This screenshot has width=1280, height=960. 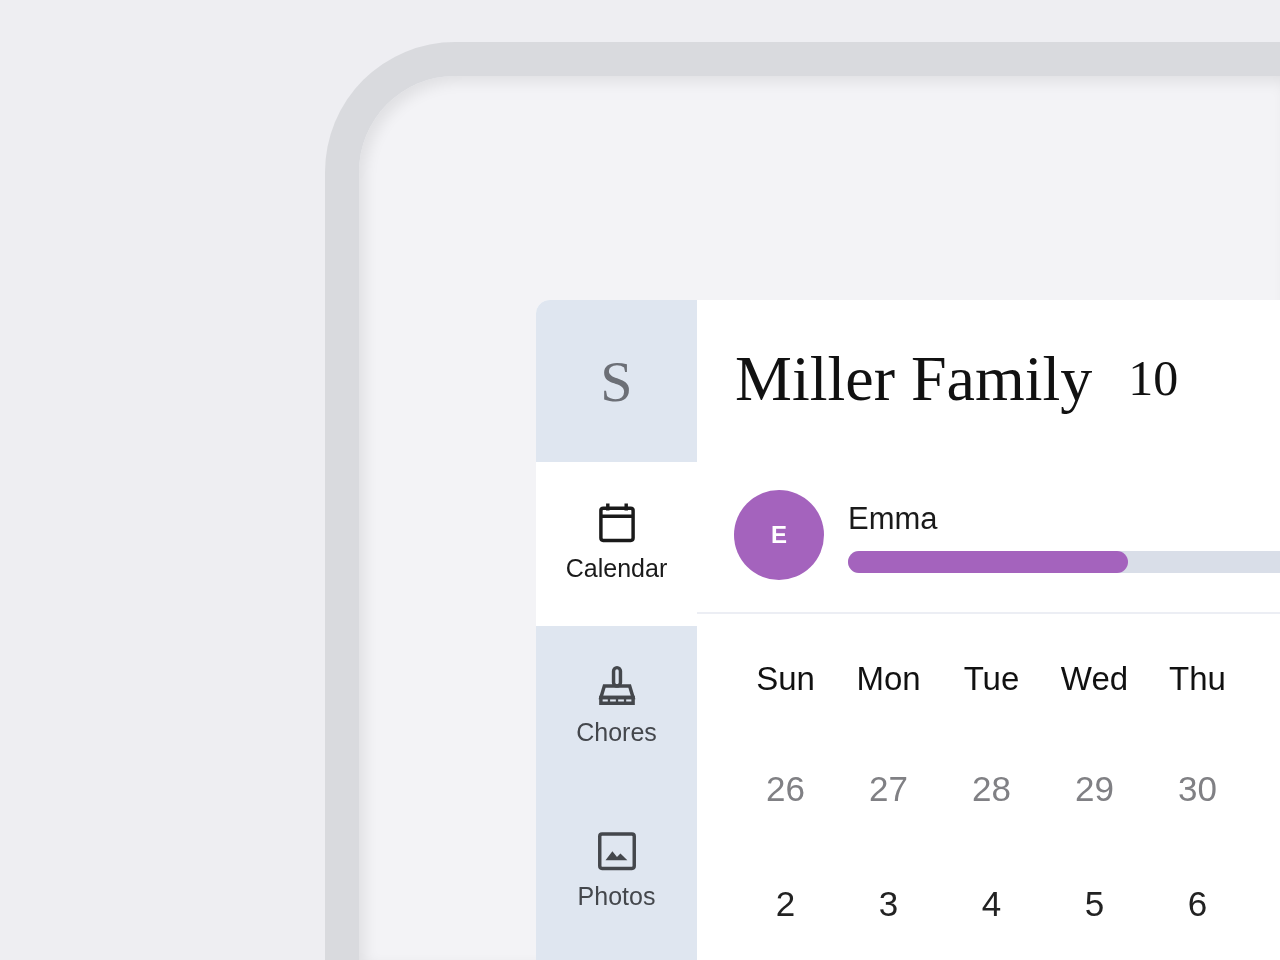 I want to click on sidebar-tab: Photos, so click(x=616, y=872).